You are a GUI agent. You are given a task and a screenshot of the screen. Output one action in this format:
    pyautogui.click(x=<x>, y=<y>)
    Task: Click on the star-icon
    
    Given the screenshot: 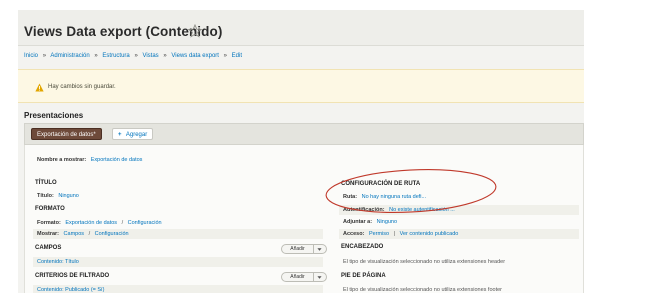 What is the action you would take?
    pyautogui.click(x=195, y=31)
    